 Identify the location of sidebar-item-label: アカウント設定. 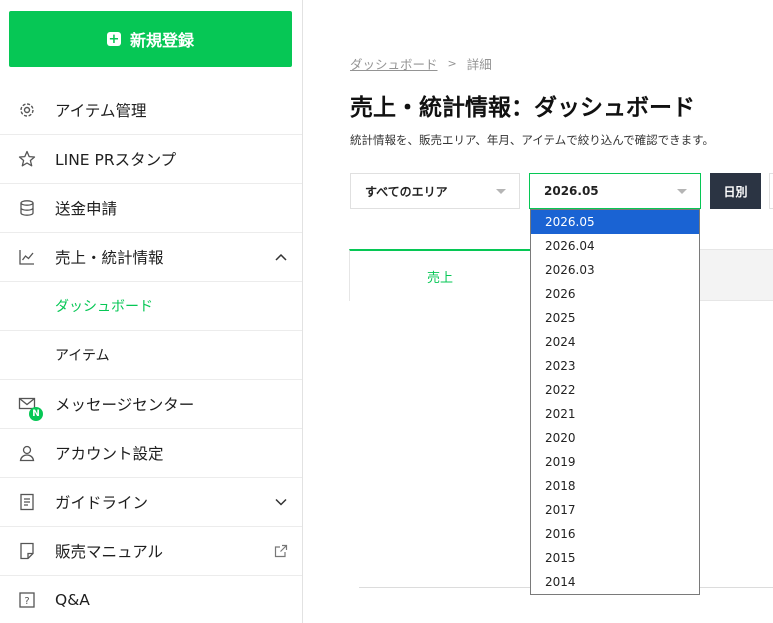
(109, 454).